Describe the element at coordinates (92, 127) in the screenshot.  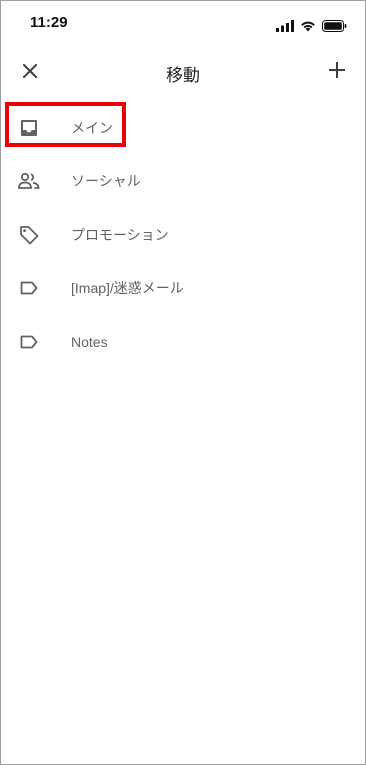
I see `folder-label: メイン` at that location.